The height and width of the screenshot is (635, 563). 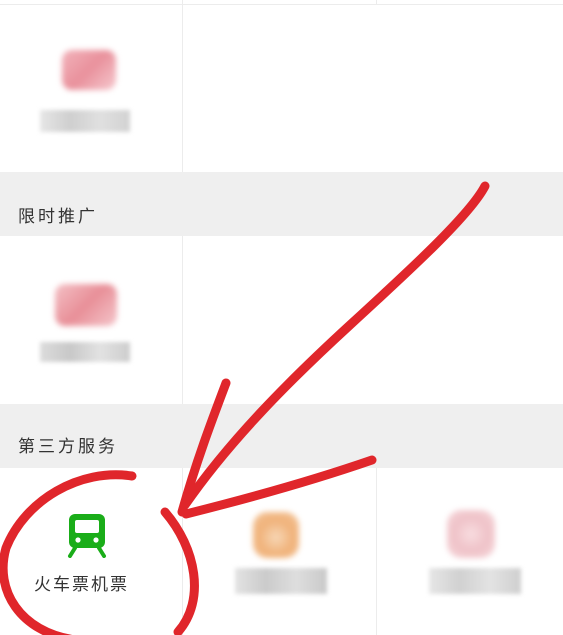 What do you see at coordinates (281, 436) in the screenshot?
I see `section-header-third-party: 第三方服务` at bounding box center [281, 436].